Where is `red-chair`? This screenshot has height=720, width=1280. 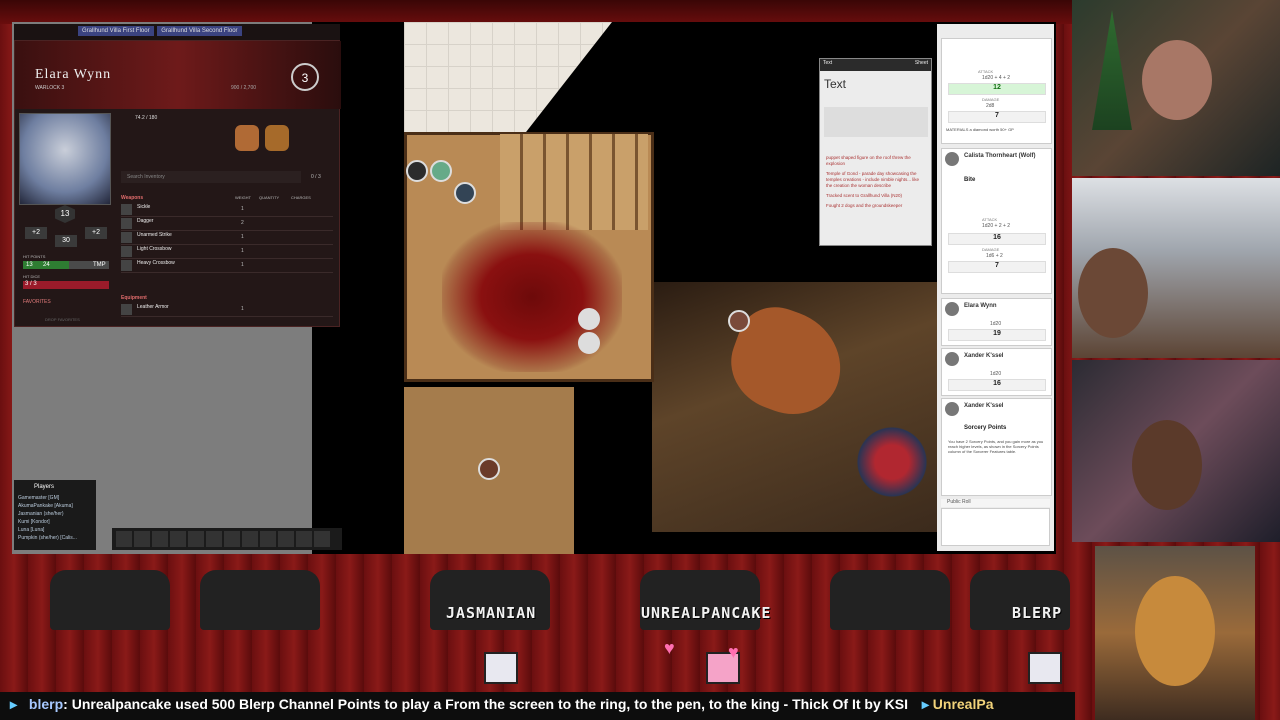
red-chair is located at coordinates (892, 462).